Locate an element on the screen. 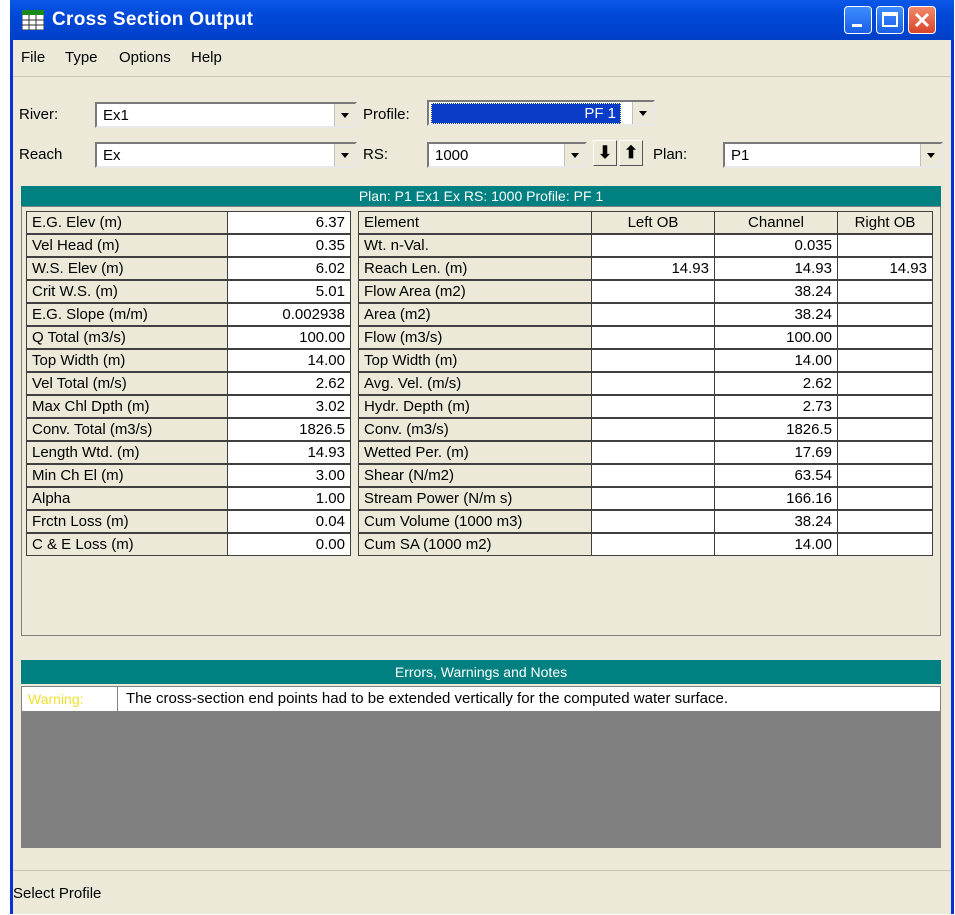 Image resolution: width=955 pixels, height=915 pixels. column-header: Right OB is located at coordinates (885, 222).